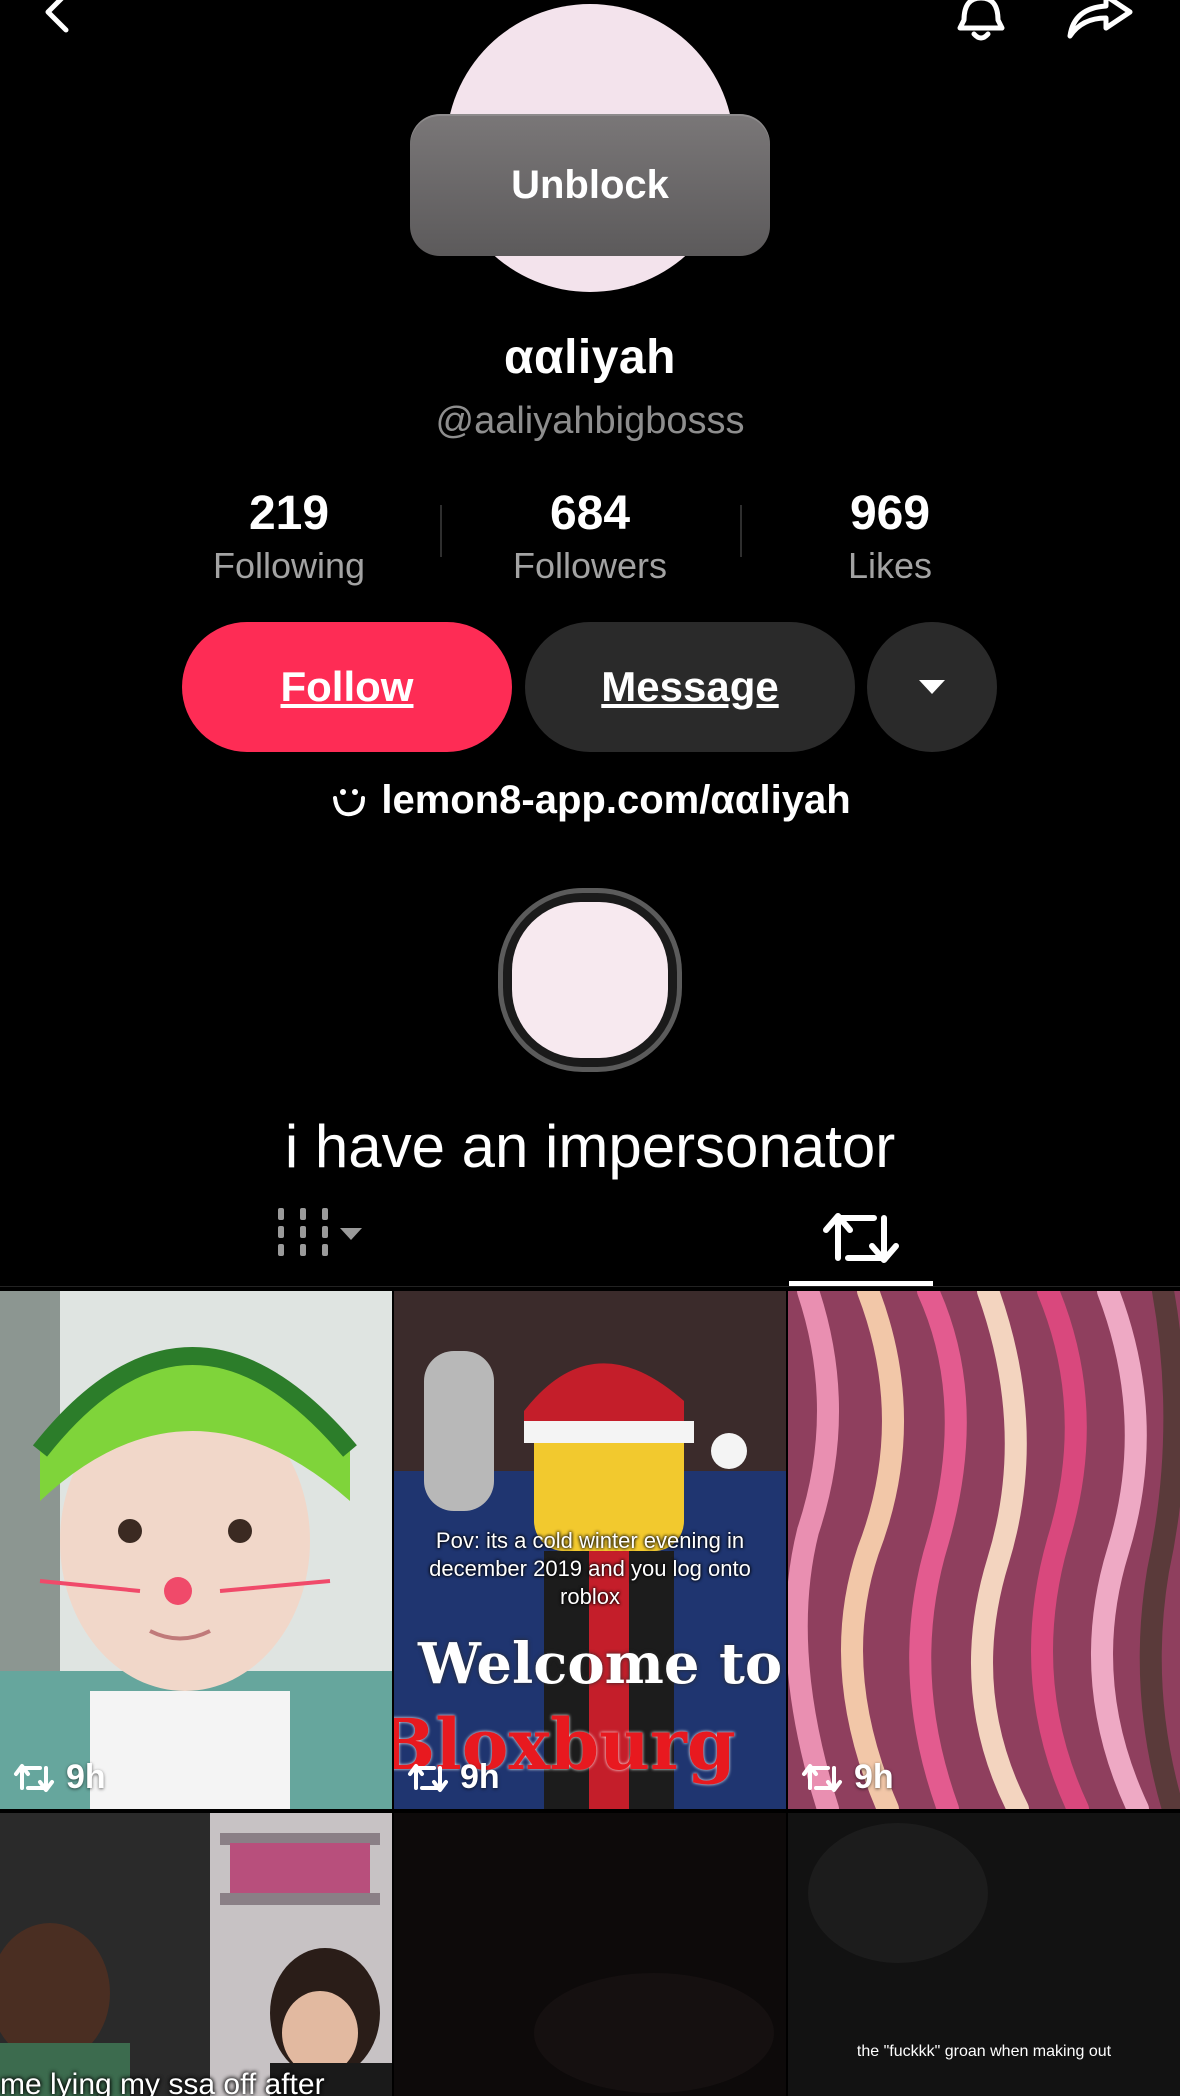 The height and width of the screenshot is (2096, 1180). I want to click on stat-following: 219 Following, so click(289, 537).